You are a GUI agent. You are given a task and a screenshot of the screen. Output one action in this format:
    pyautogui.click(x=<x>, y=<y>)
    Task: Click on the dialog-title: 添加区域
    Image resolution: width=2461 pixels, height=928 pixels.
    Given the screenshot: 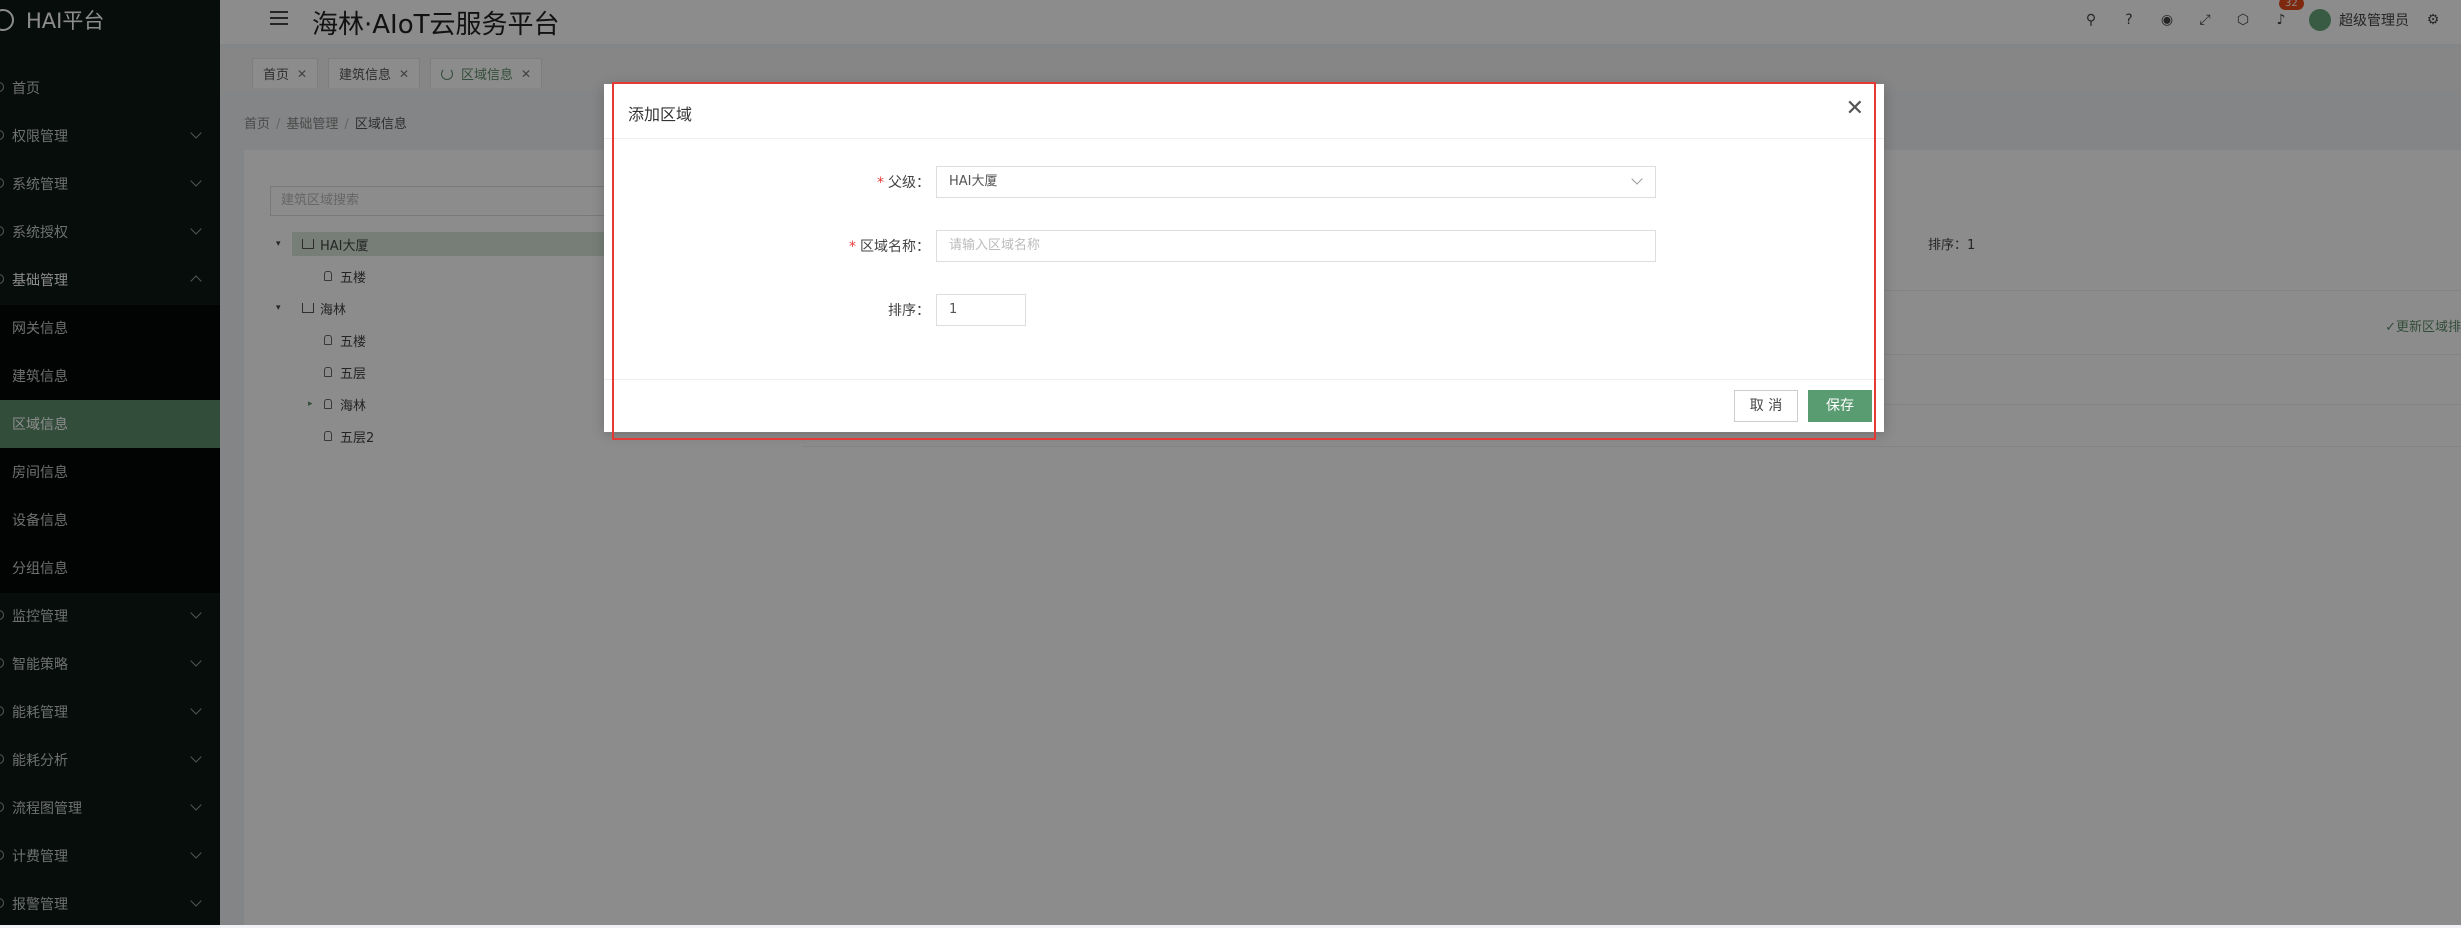 What is the action you would take?
    pyautogui.click(x=660, y=114)
    